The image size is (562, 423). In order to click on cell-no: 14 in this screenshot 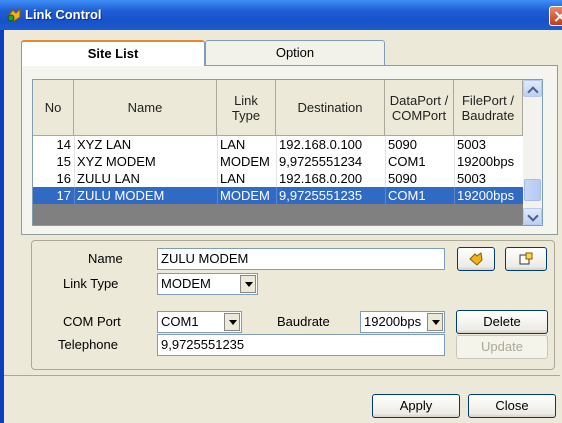, I will do `click(63, 144)`.